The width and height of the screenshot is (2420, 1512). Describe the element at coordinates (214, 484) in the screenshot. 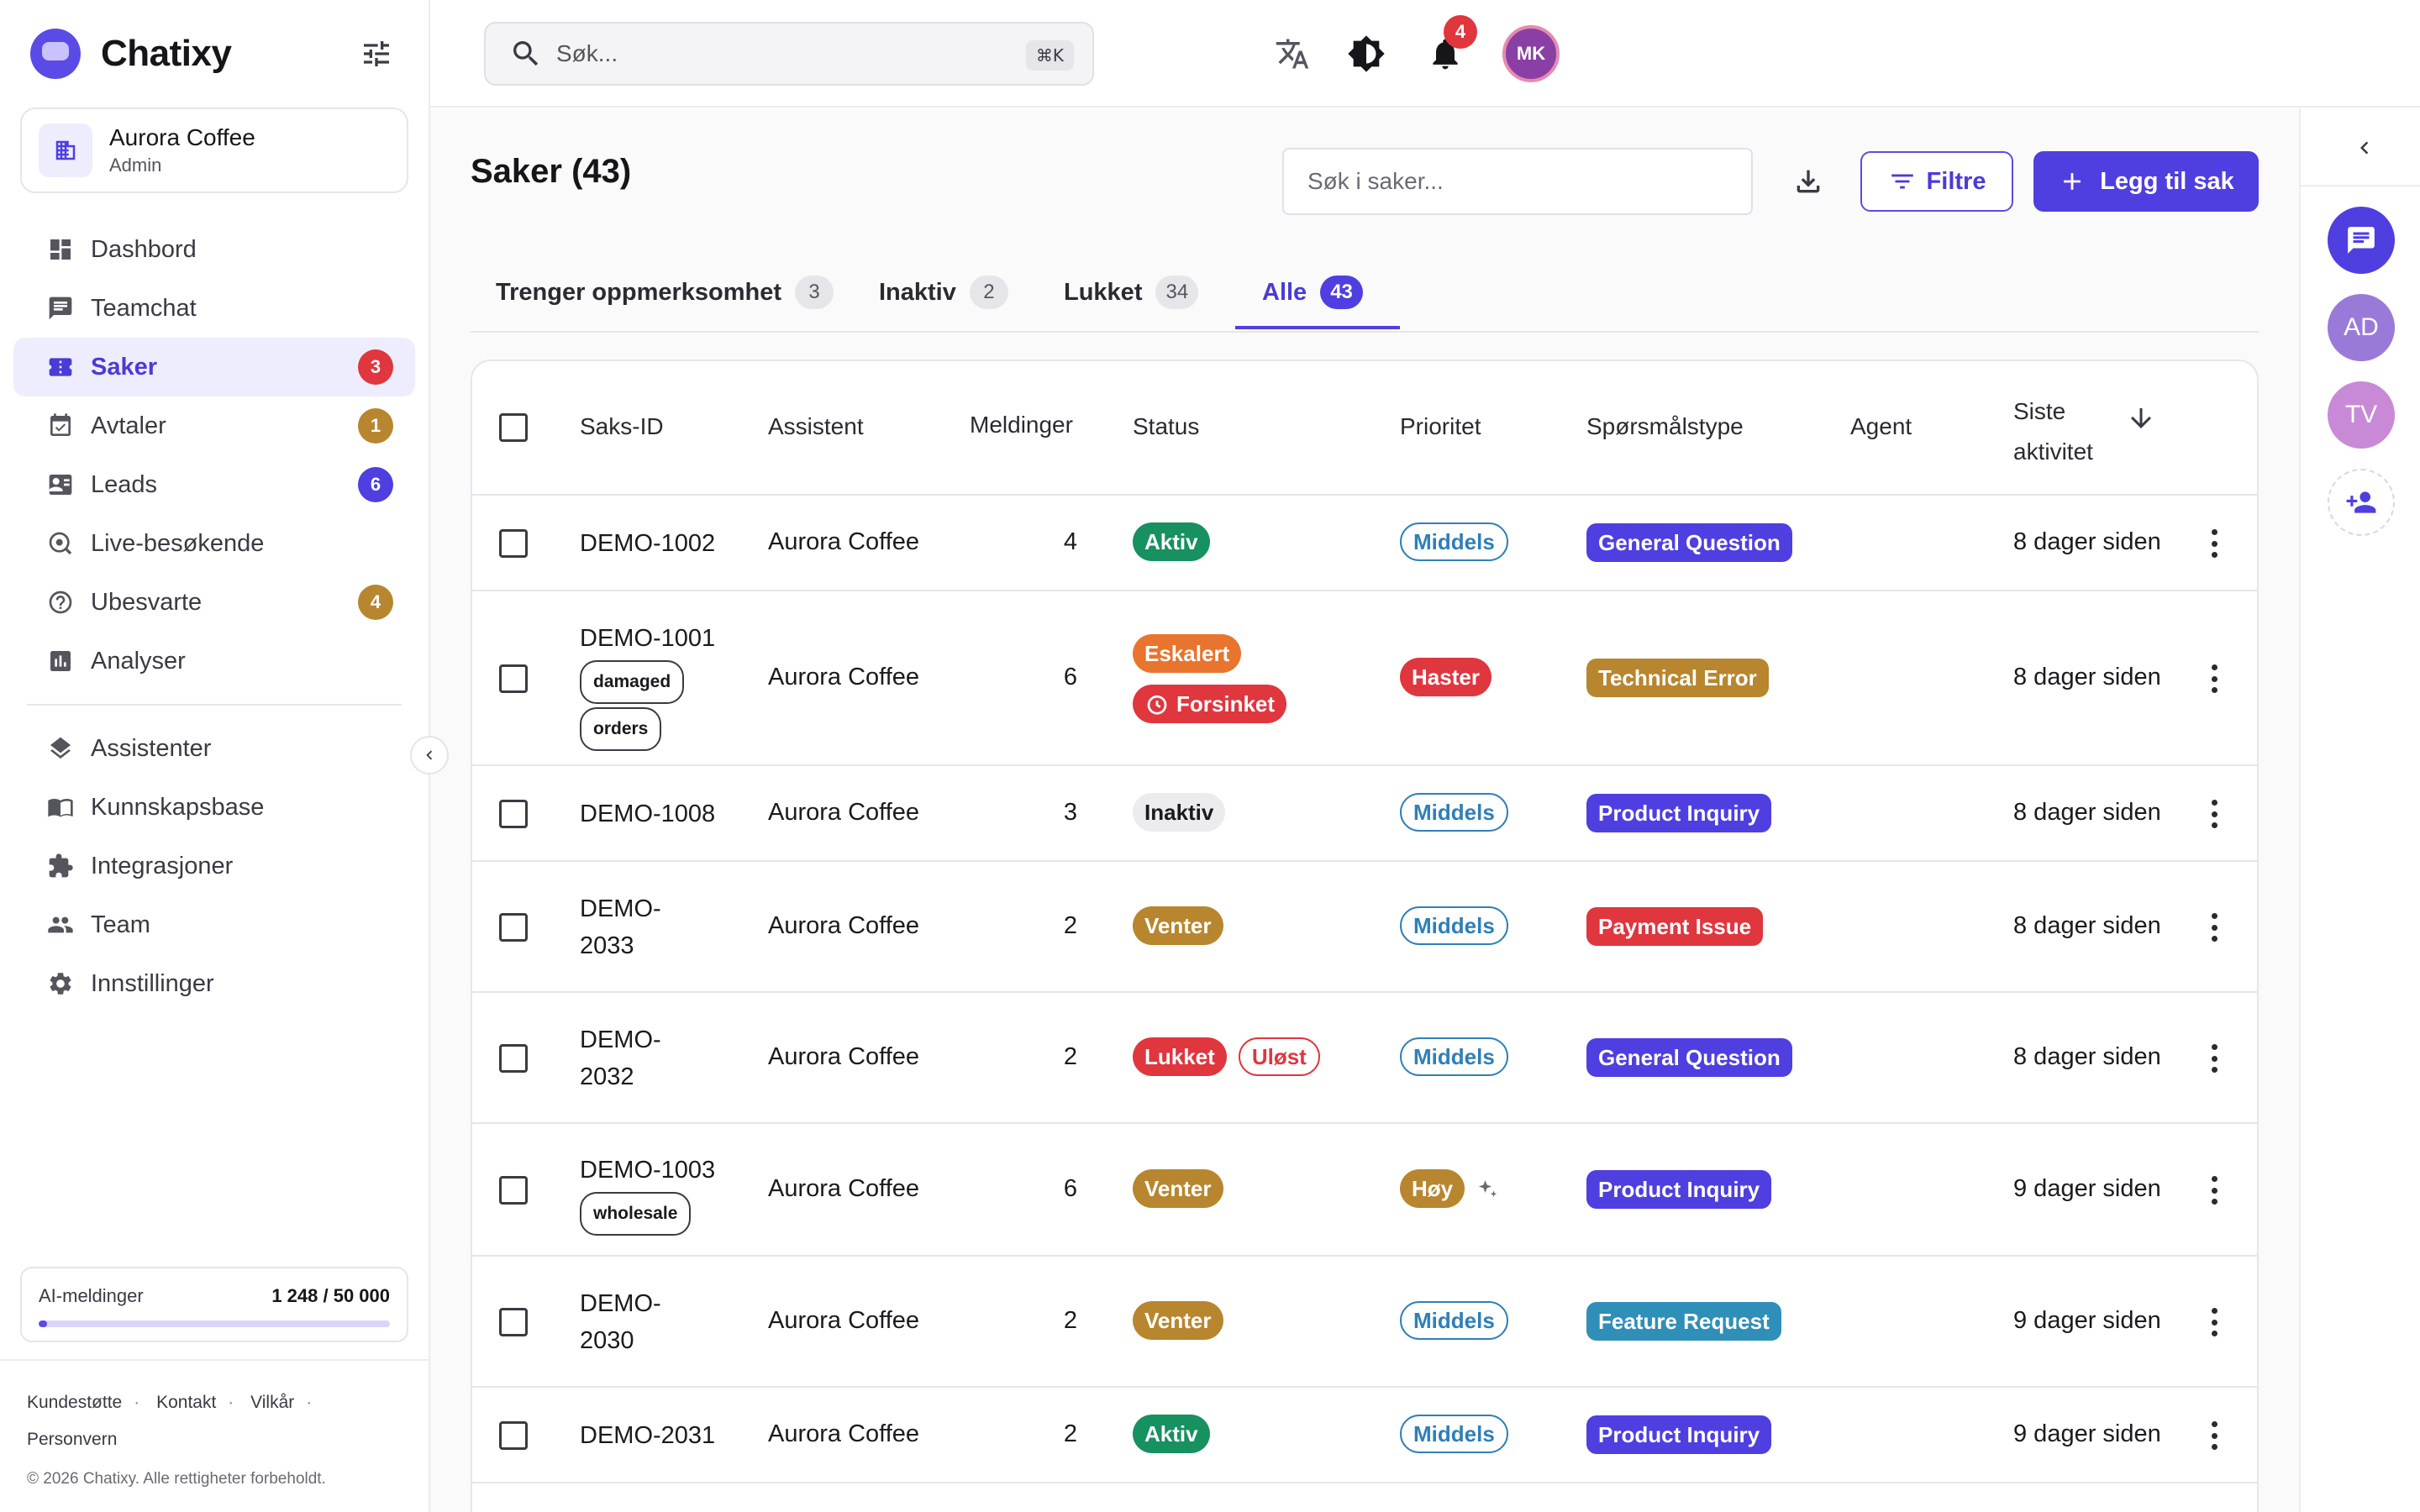

I see `sidebar-item-leads: Leads 6` at that location.